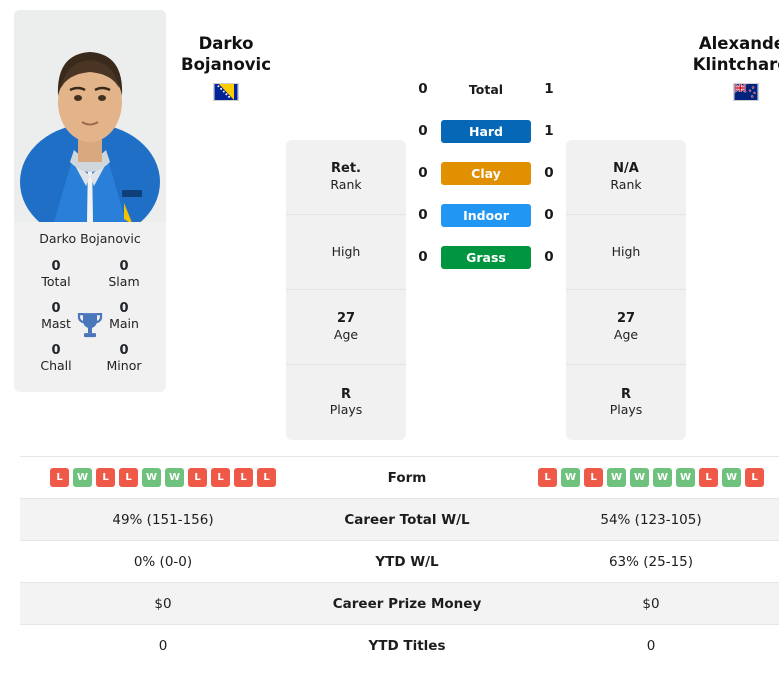  What do you see at coordinates (407, 645) in the screenshot?
I see `row-label-ytd-titles: YTD Titles` at bounding box center [407, 645].